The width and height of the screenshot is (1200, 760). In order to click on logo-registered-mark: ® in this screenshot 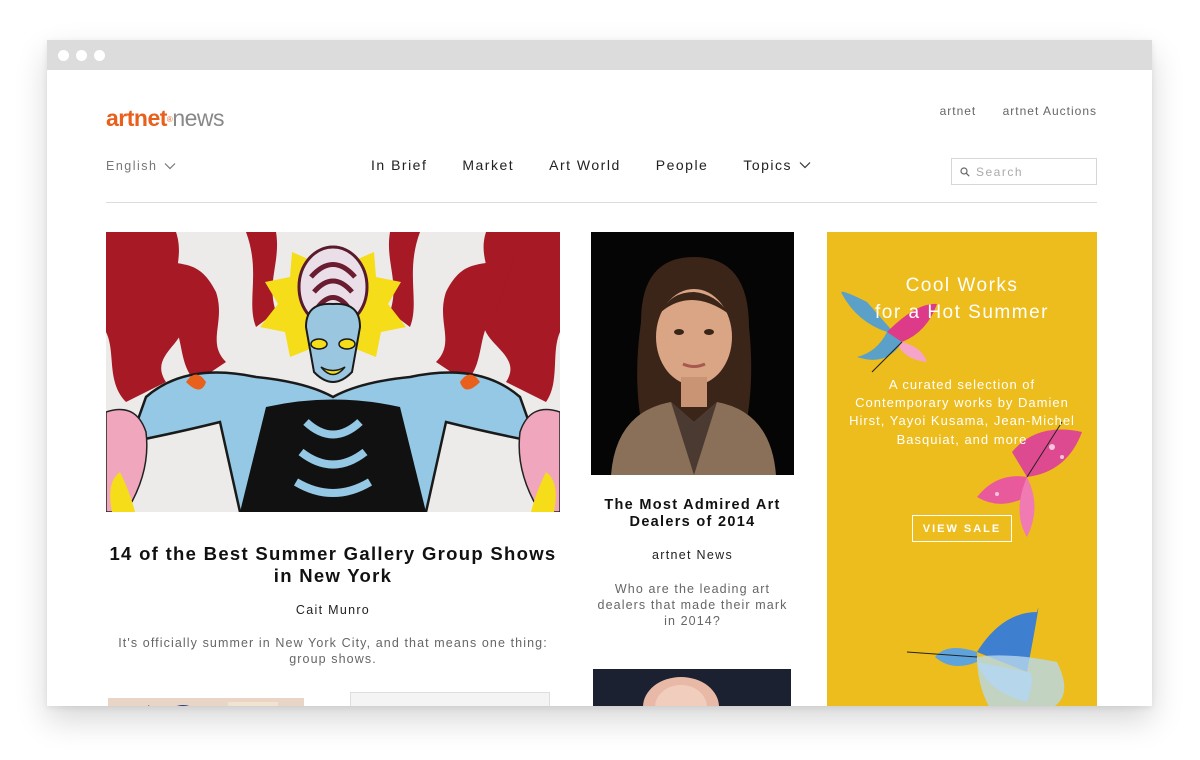, I will do `click(169, 119)`.